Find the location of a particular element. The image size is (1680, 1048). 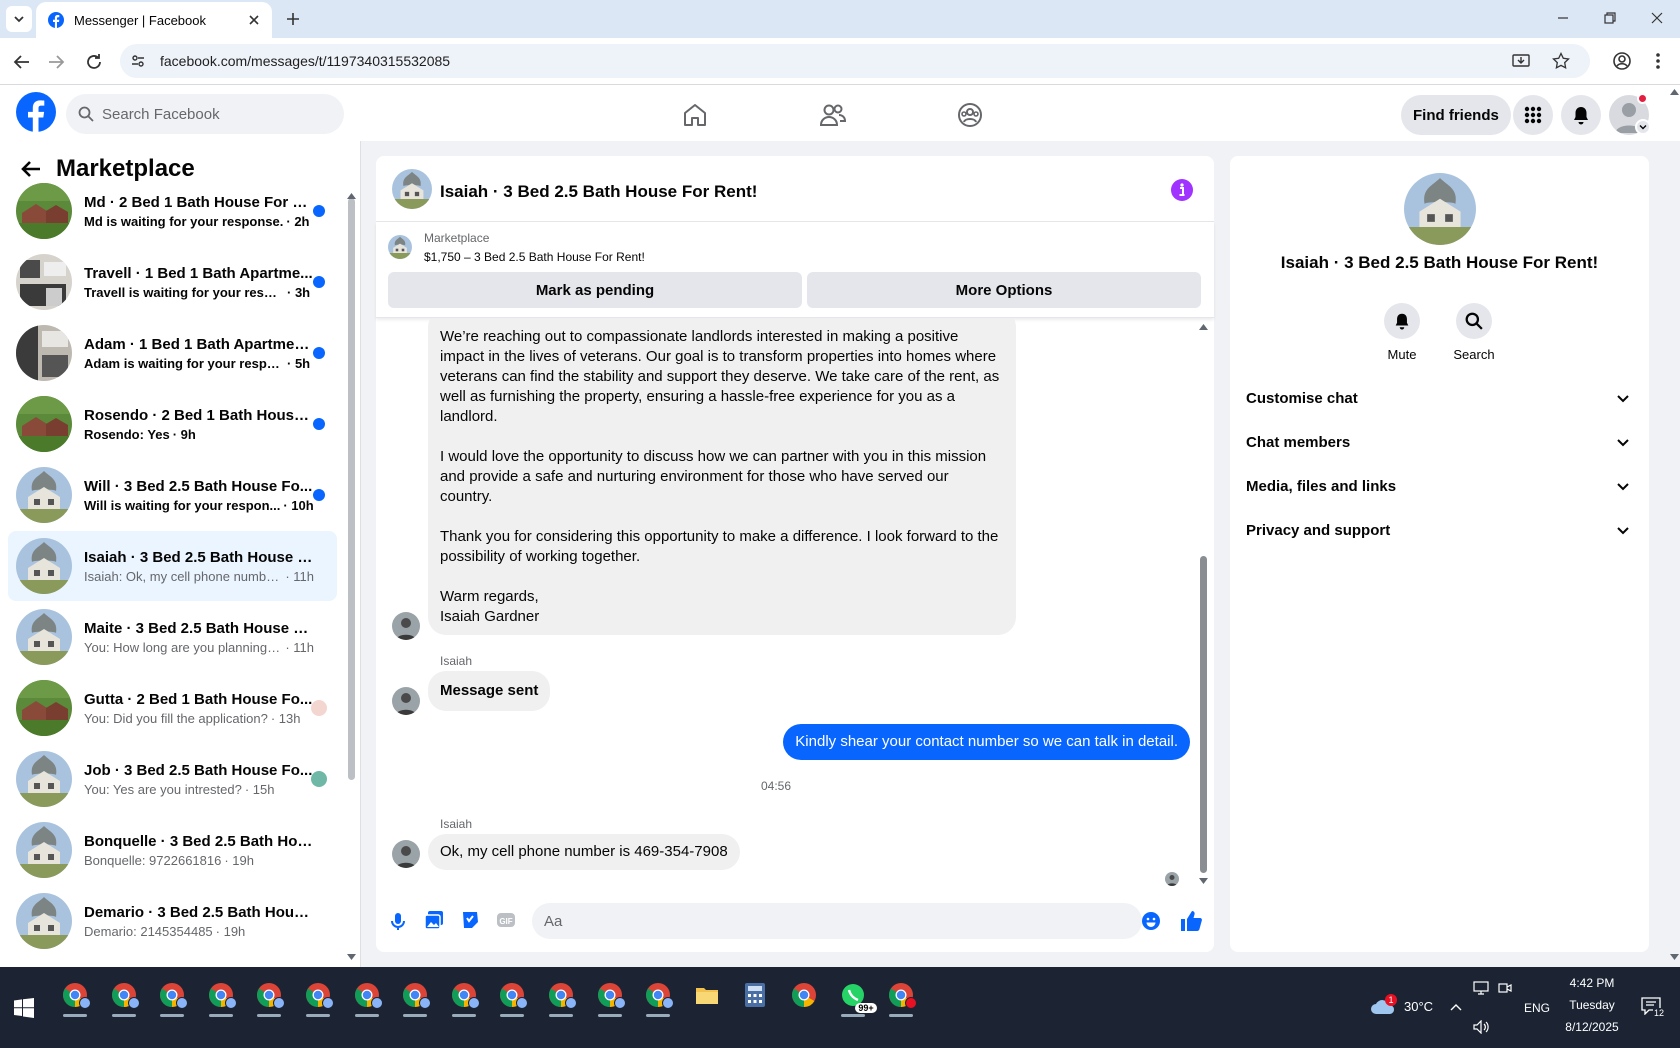

restore-icon is located at coordinates (1610, 18).